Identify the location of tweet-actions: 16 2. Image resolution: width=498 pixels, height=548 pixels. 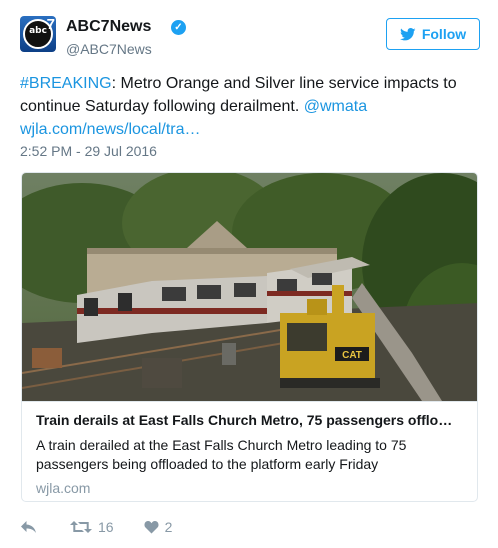
(96, 527).